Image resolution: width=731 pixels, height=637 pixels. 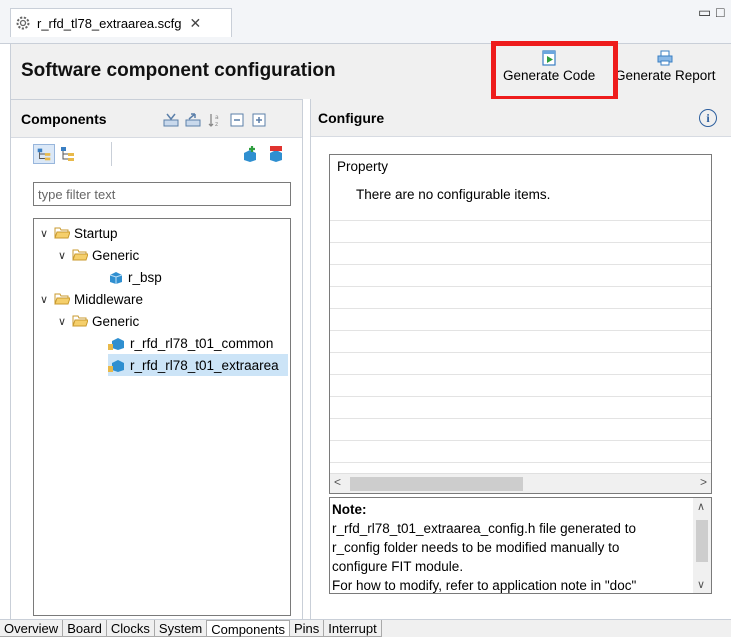 What do you see at coordinates (521, 118) in the screenshot?
I see `configure-panel-header: Configure i` at bounding box center [521, 118].